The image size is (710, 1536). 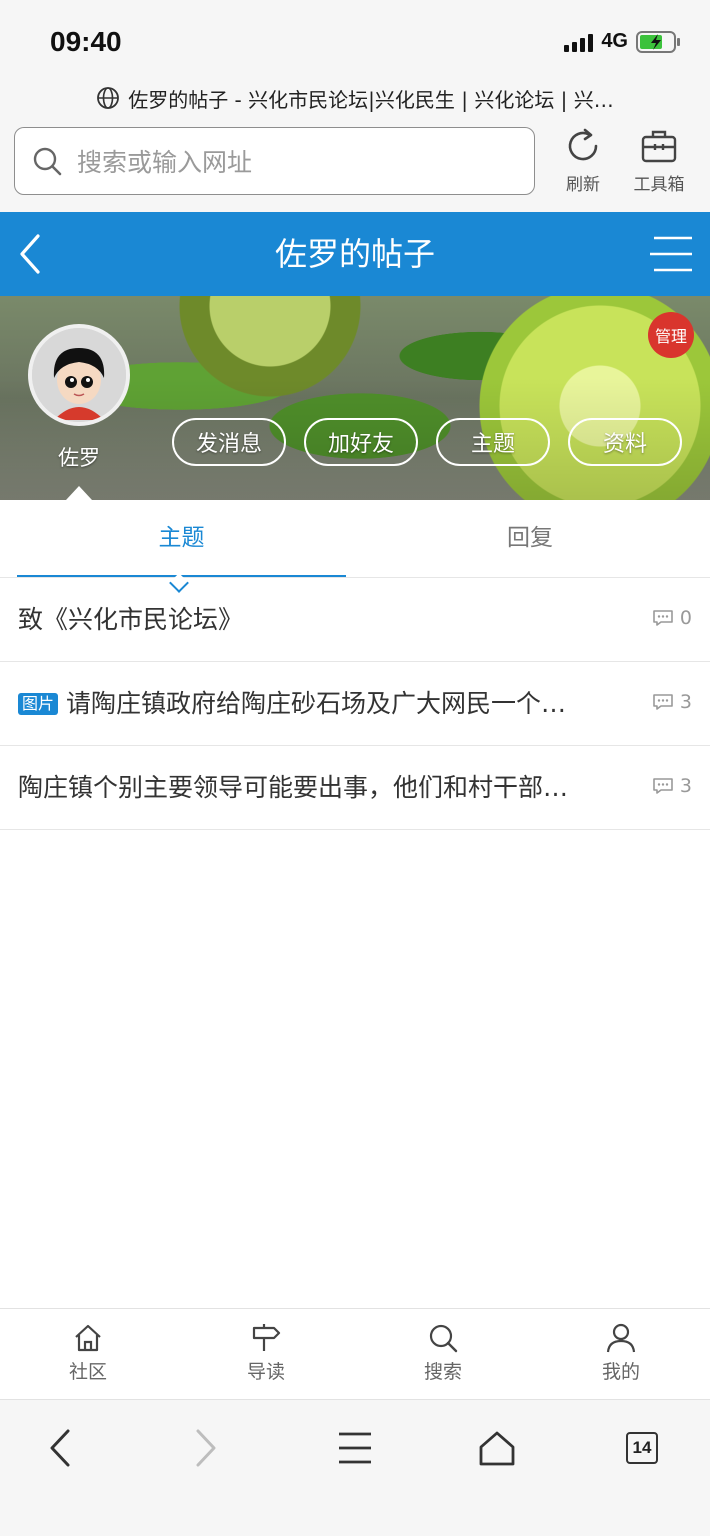 I want to click on user-icon, so click(x=621, y=1338).